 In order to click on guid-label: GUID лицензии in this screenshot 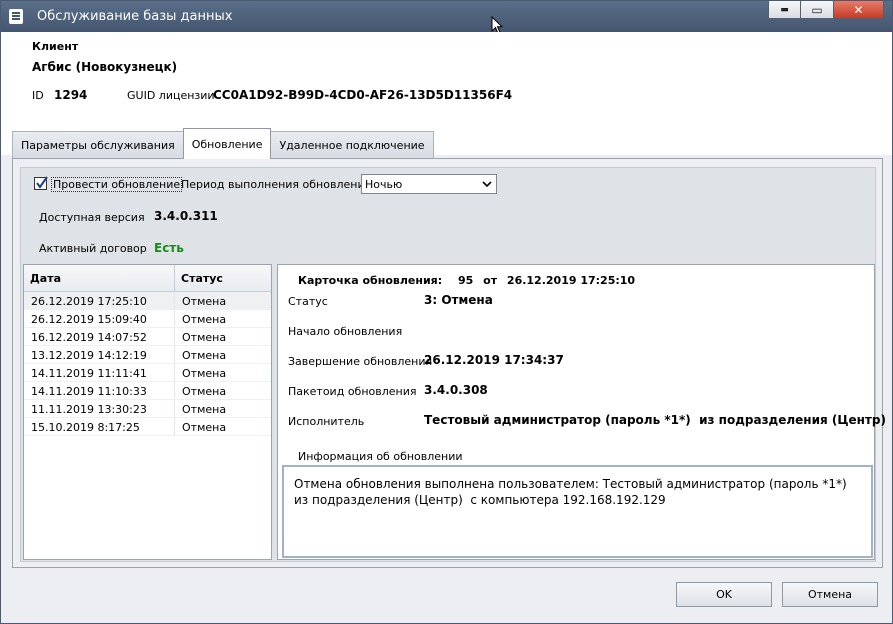, I will do `click(171, 95)`.